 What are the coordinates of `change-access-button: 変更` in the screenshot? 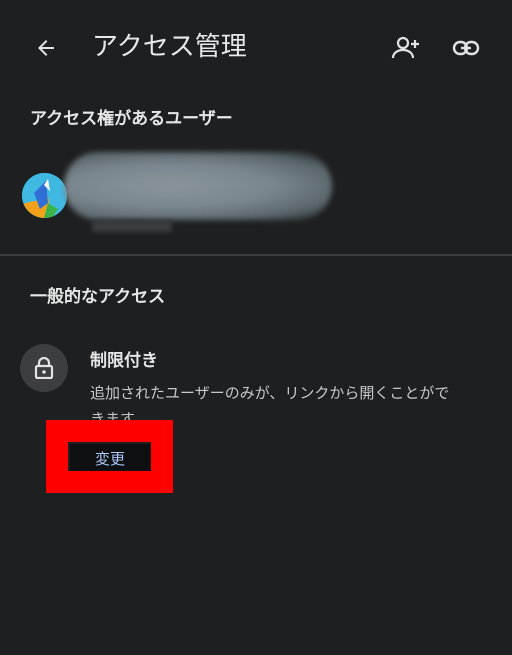 It's located at (110, 458).